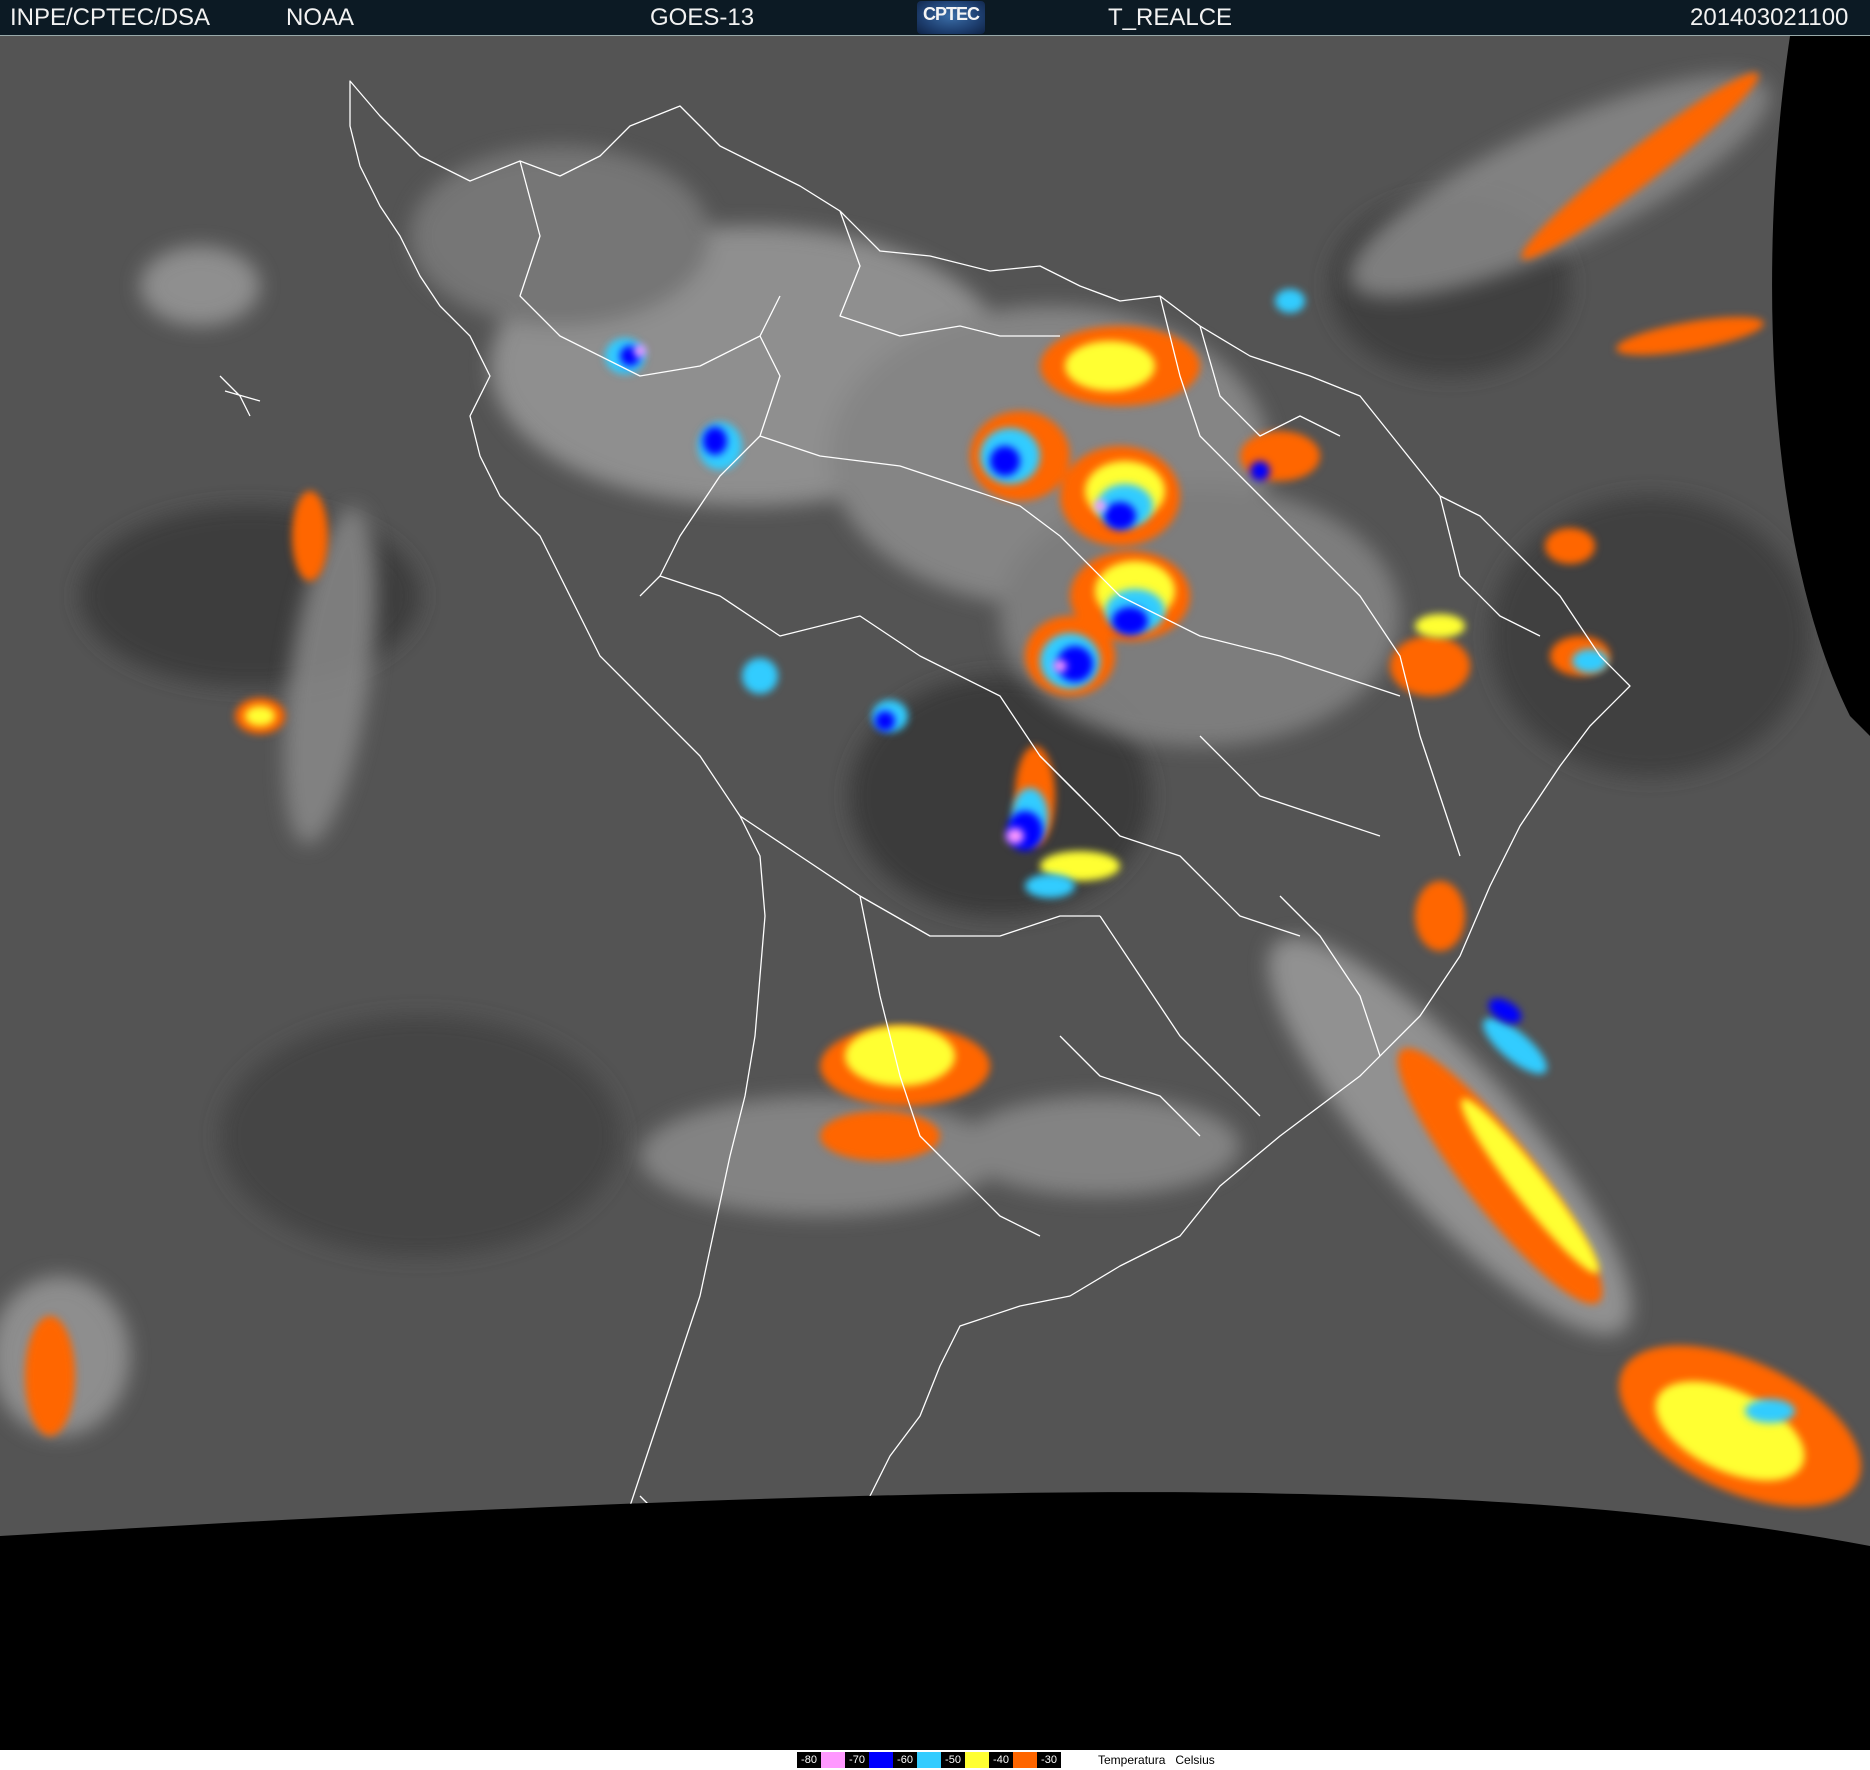 This screenshot has width=1870, height=1770. I want to click on legend-label-1: -70, so click(857, 1760).